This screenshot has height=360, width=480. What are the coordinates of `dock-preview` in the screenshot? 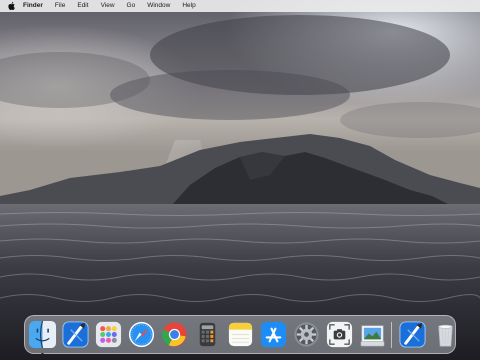 It's located at (372, 334).